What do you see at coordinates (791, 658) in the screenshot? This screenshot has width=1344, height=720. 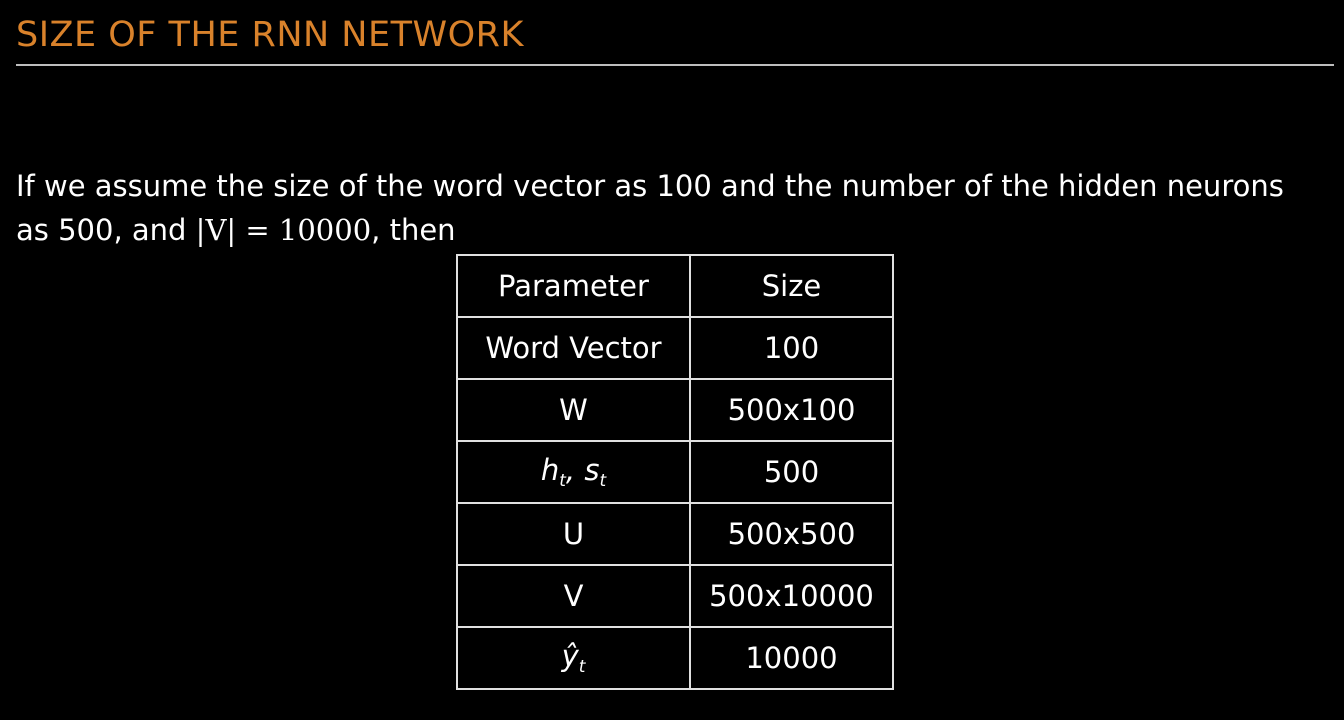 I see `size-cell: 10000` at bounding box center [791, 658].